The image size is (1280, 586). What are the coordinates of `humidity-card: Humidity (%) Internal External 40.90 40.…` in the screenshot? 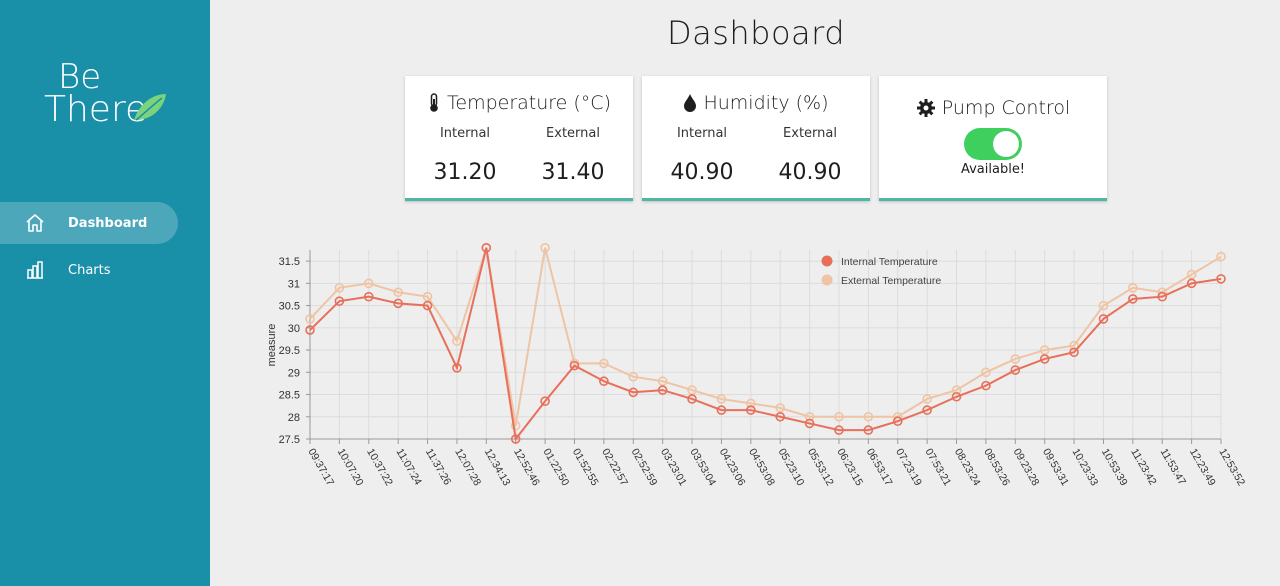 It's located at (756, 138).